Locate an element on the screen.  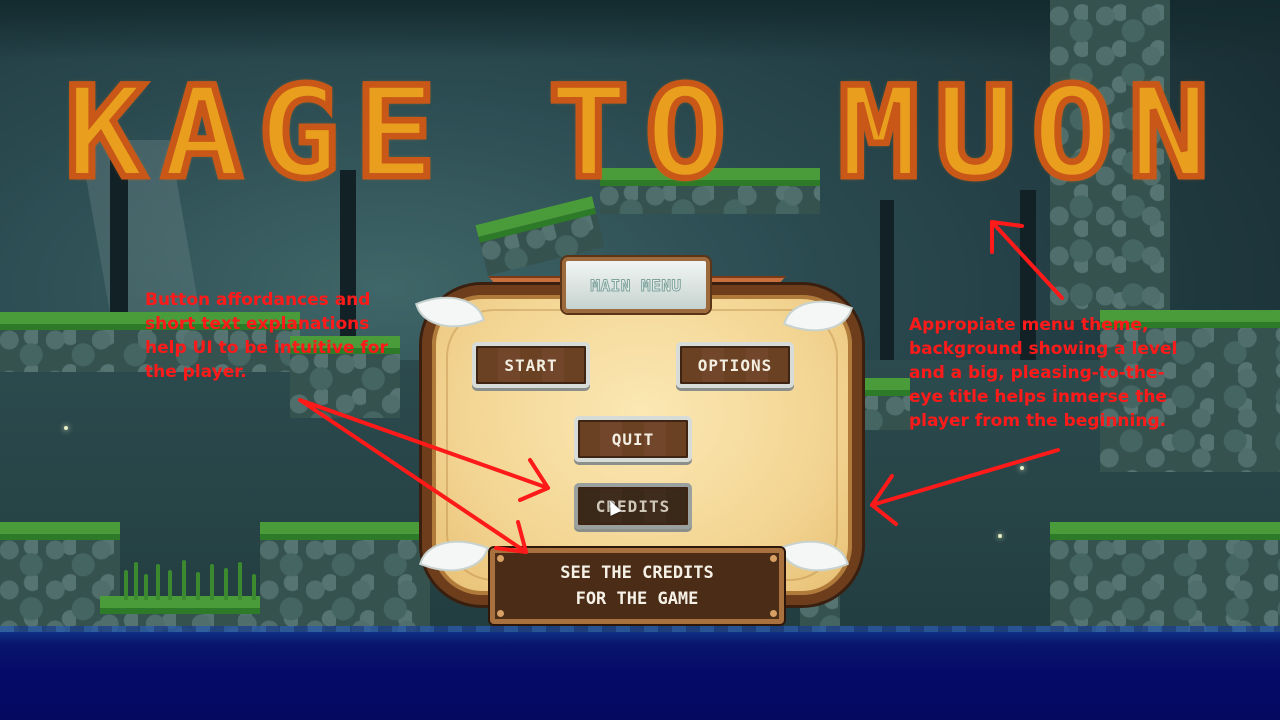
quit-button: QUIT is located at coordinates (633, 439).